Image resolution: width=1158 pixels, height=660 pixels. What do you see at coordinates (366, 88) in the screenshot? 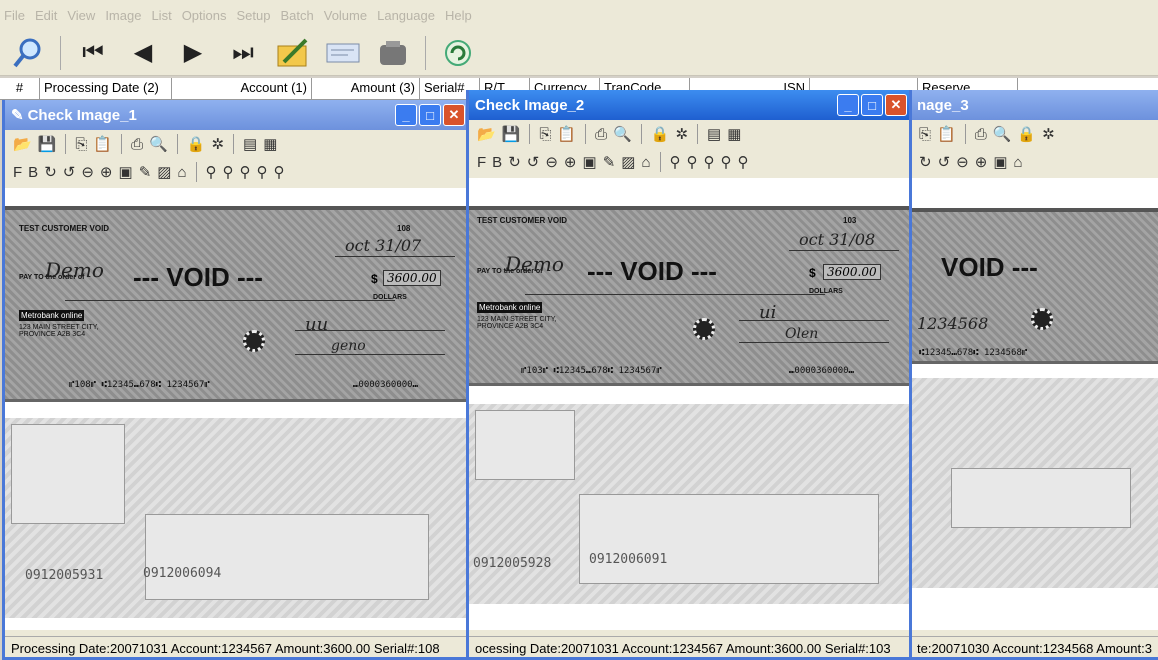
I see `column-amount: Amount (3)` at bounding box center [366, 88].